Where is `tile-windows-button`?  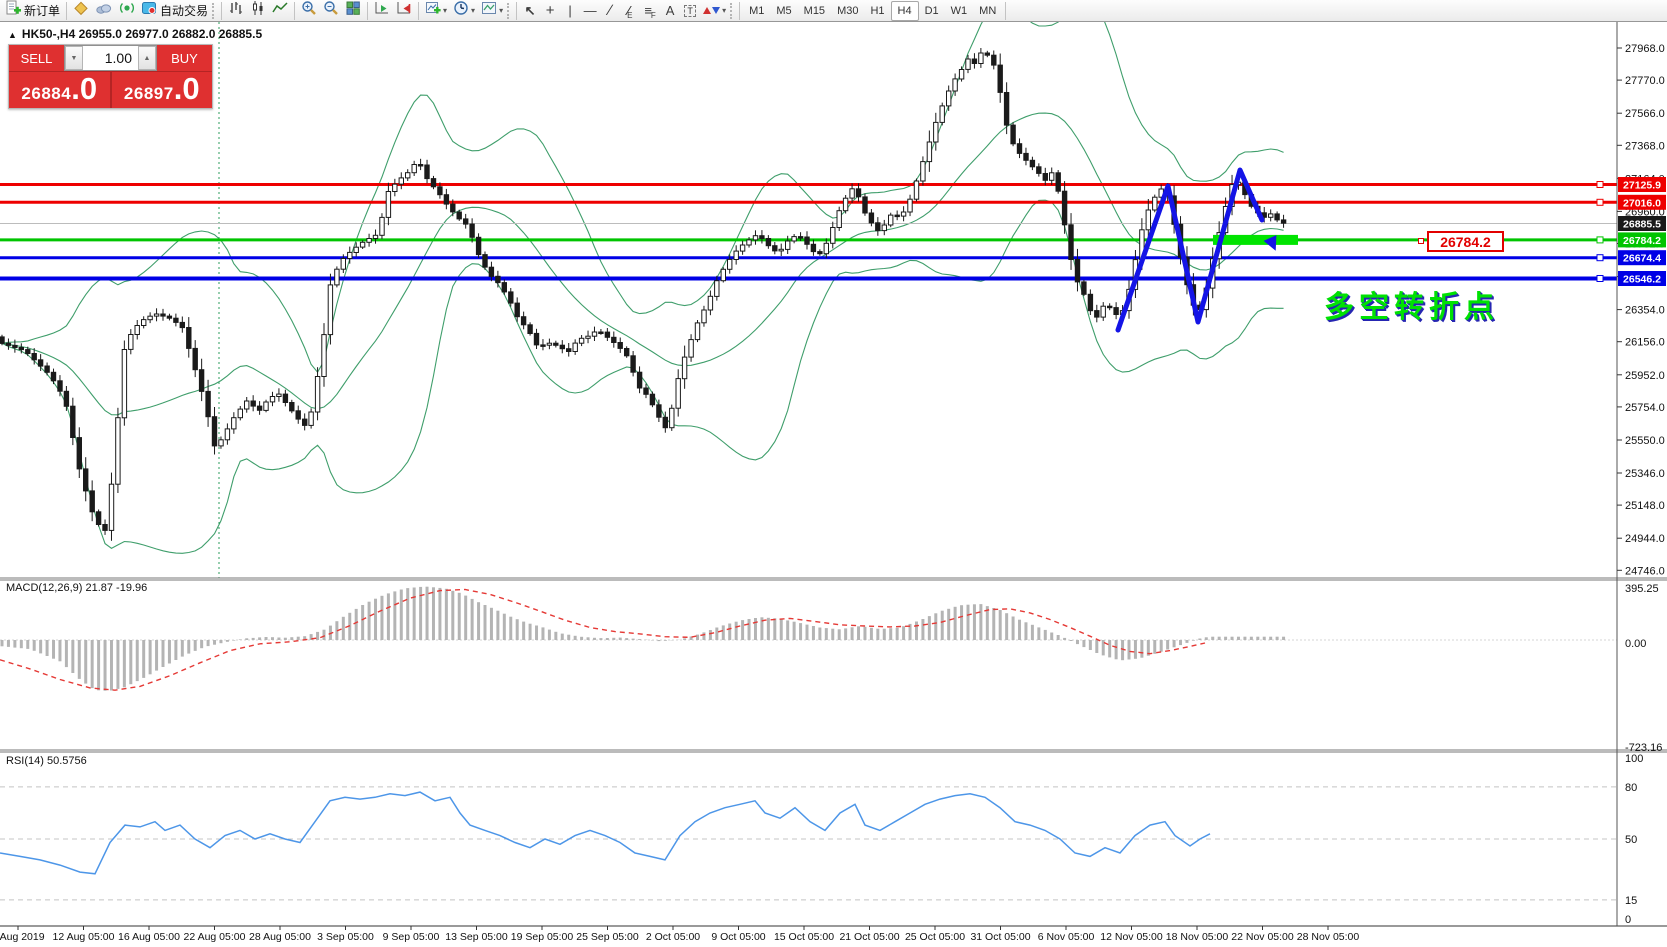 tile-windows-button is located at coordinates (353, 11).